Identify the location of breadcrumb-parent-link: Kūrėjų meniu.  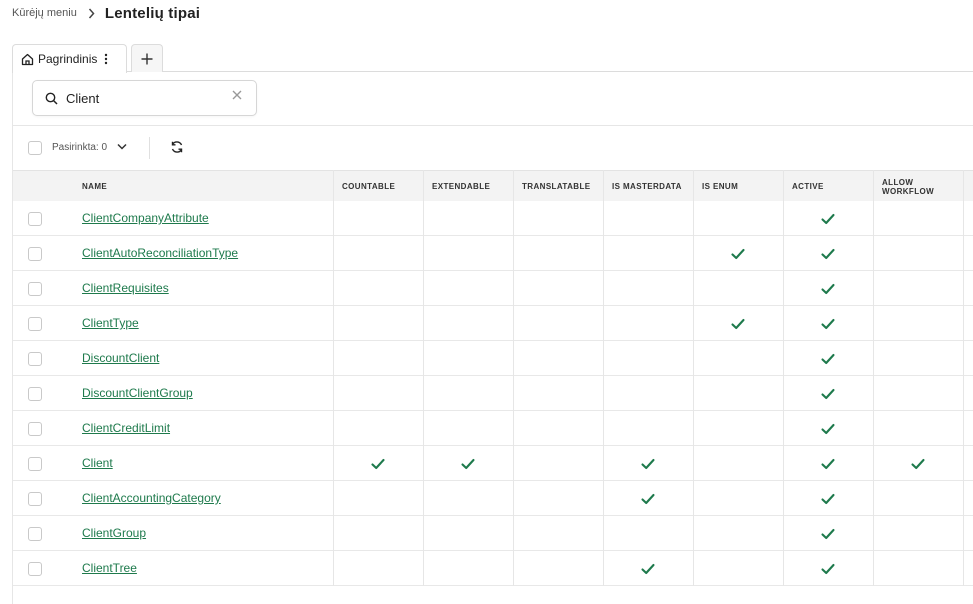
(44, 13).